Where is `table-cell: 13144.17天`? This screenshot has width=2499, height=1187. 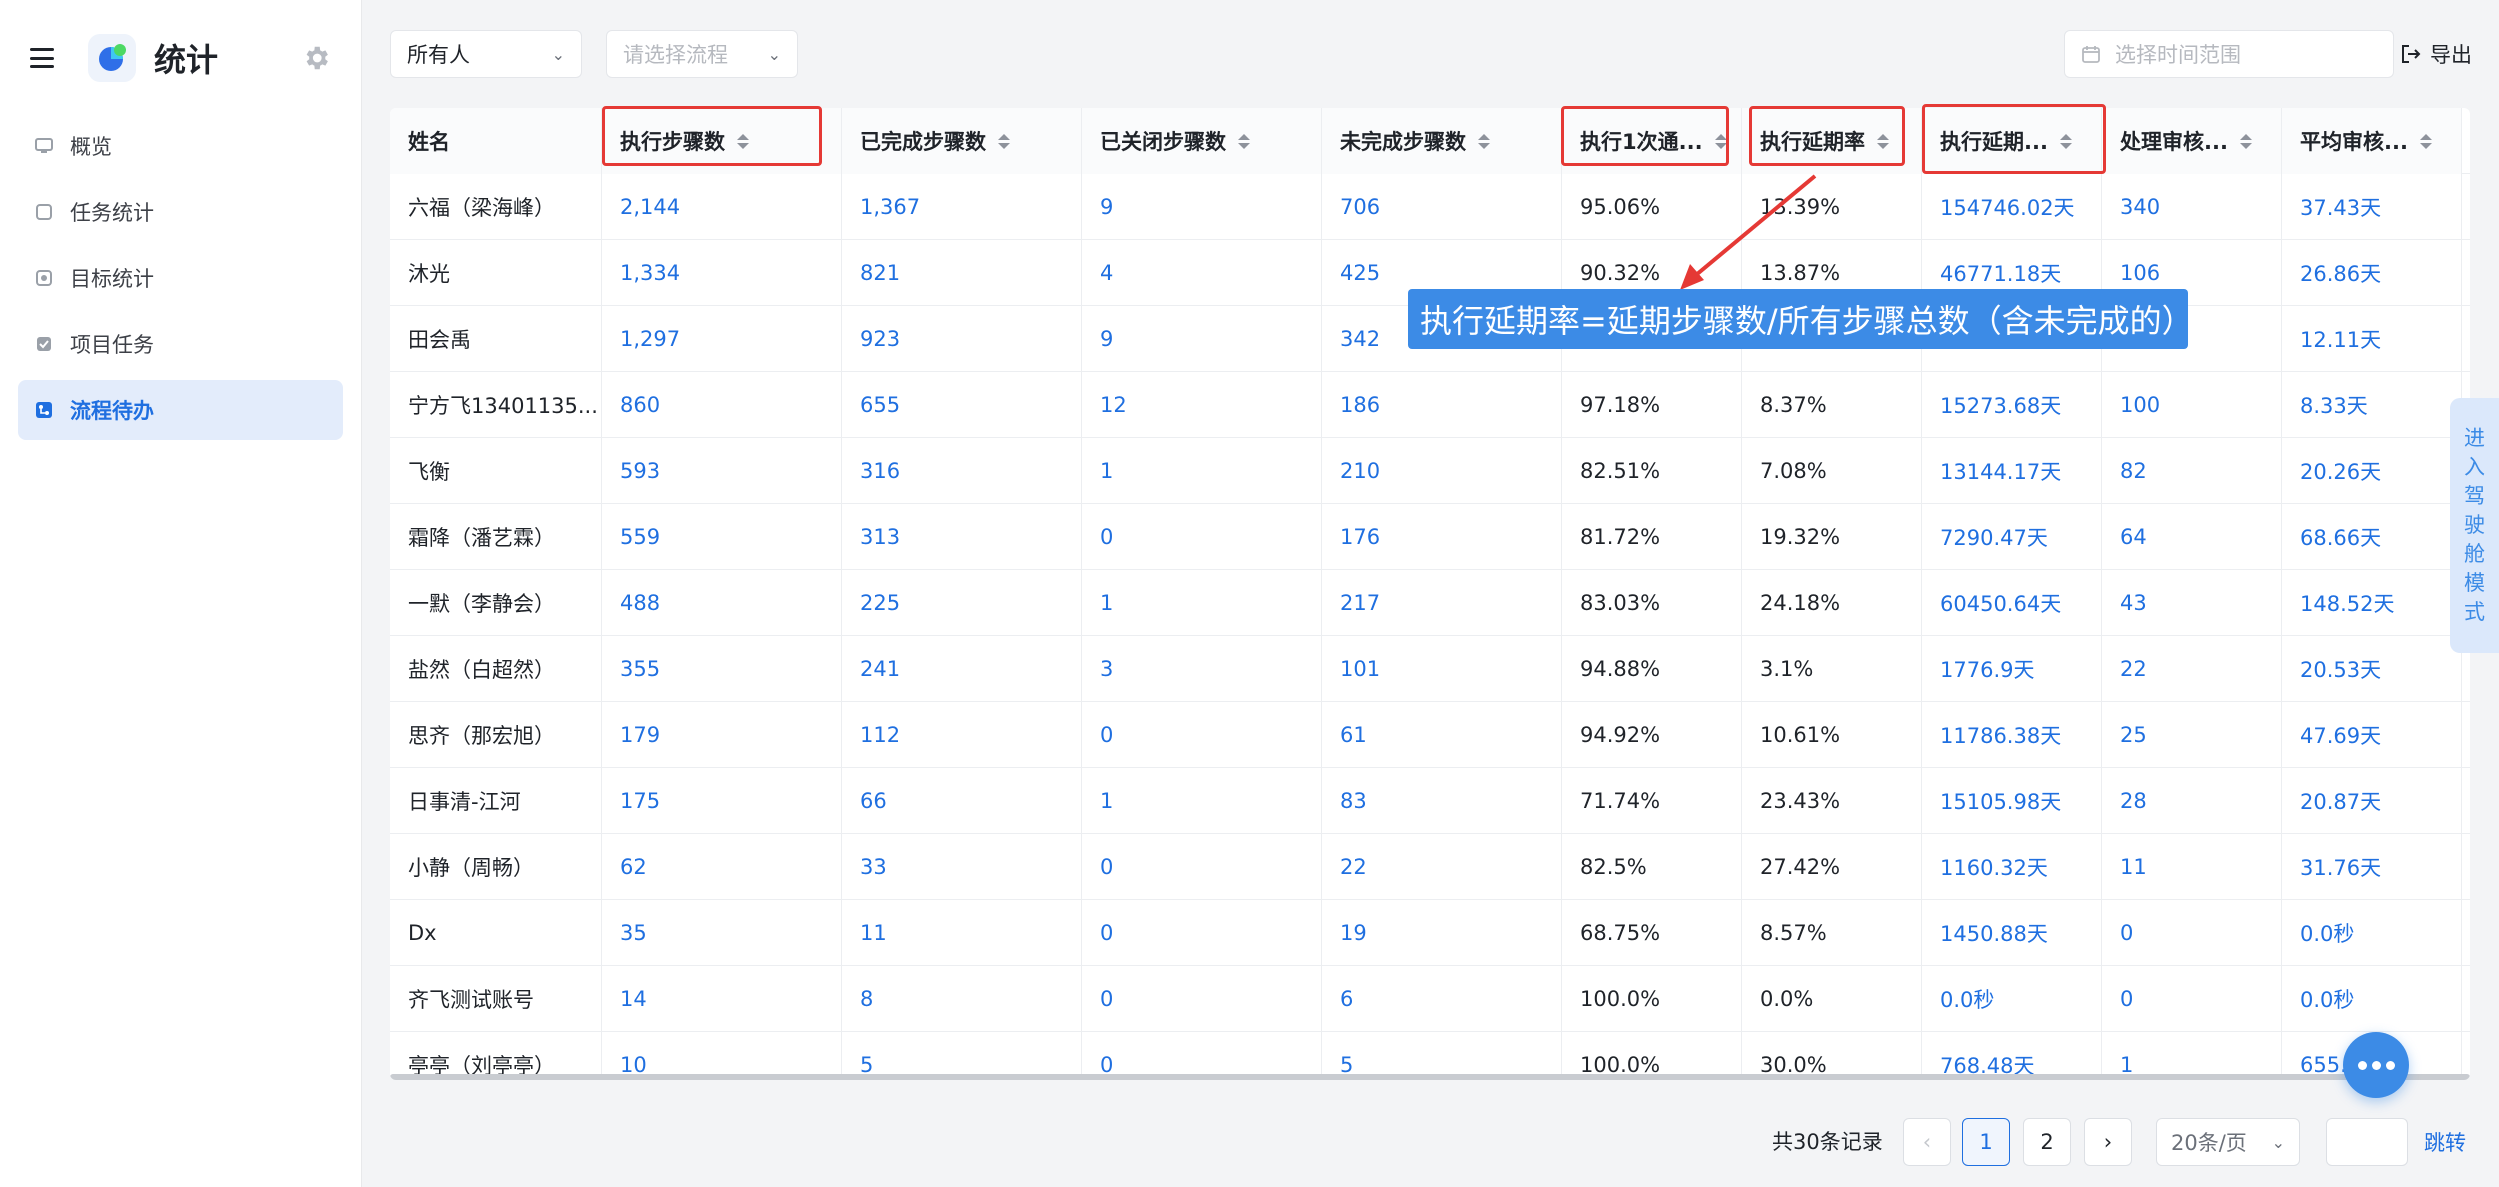
table-cell: 13144.17天 is located at coordinates (2012, 471).